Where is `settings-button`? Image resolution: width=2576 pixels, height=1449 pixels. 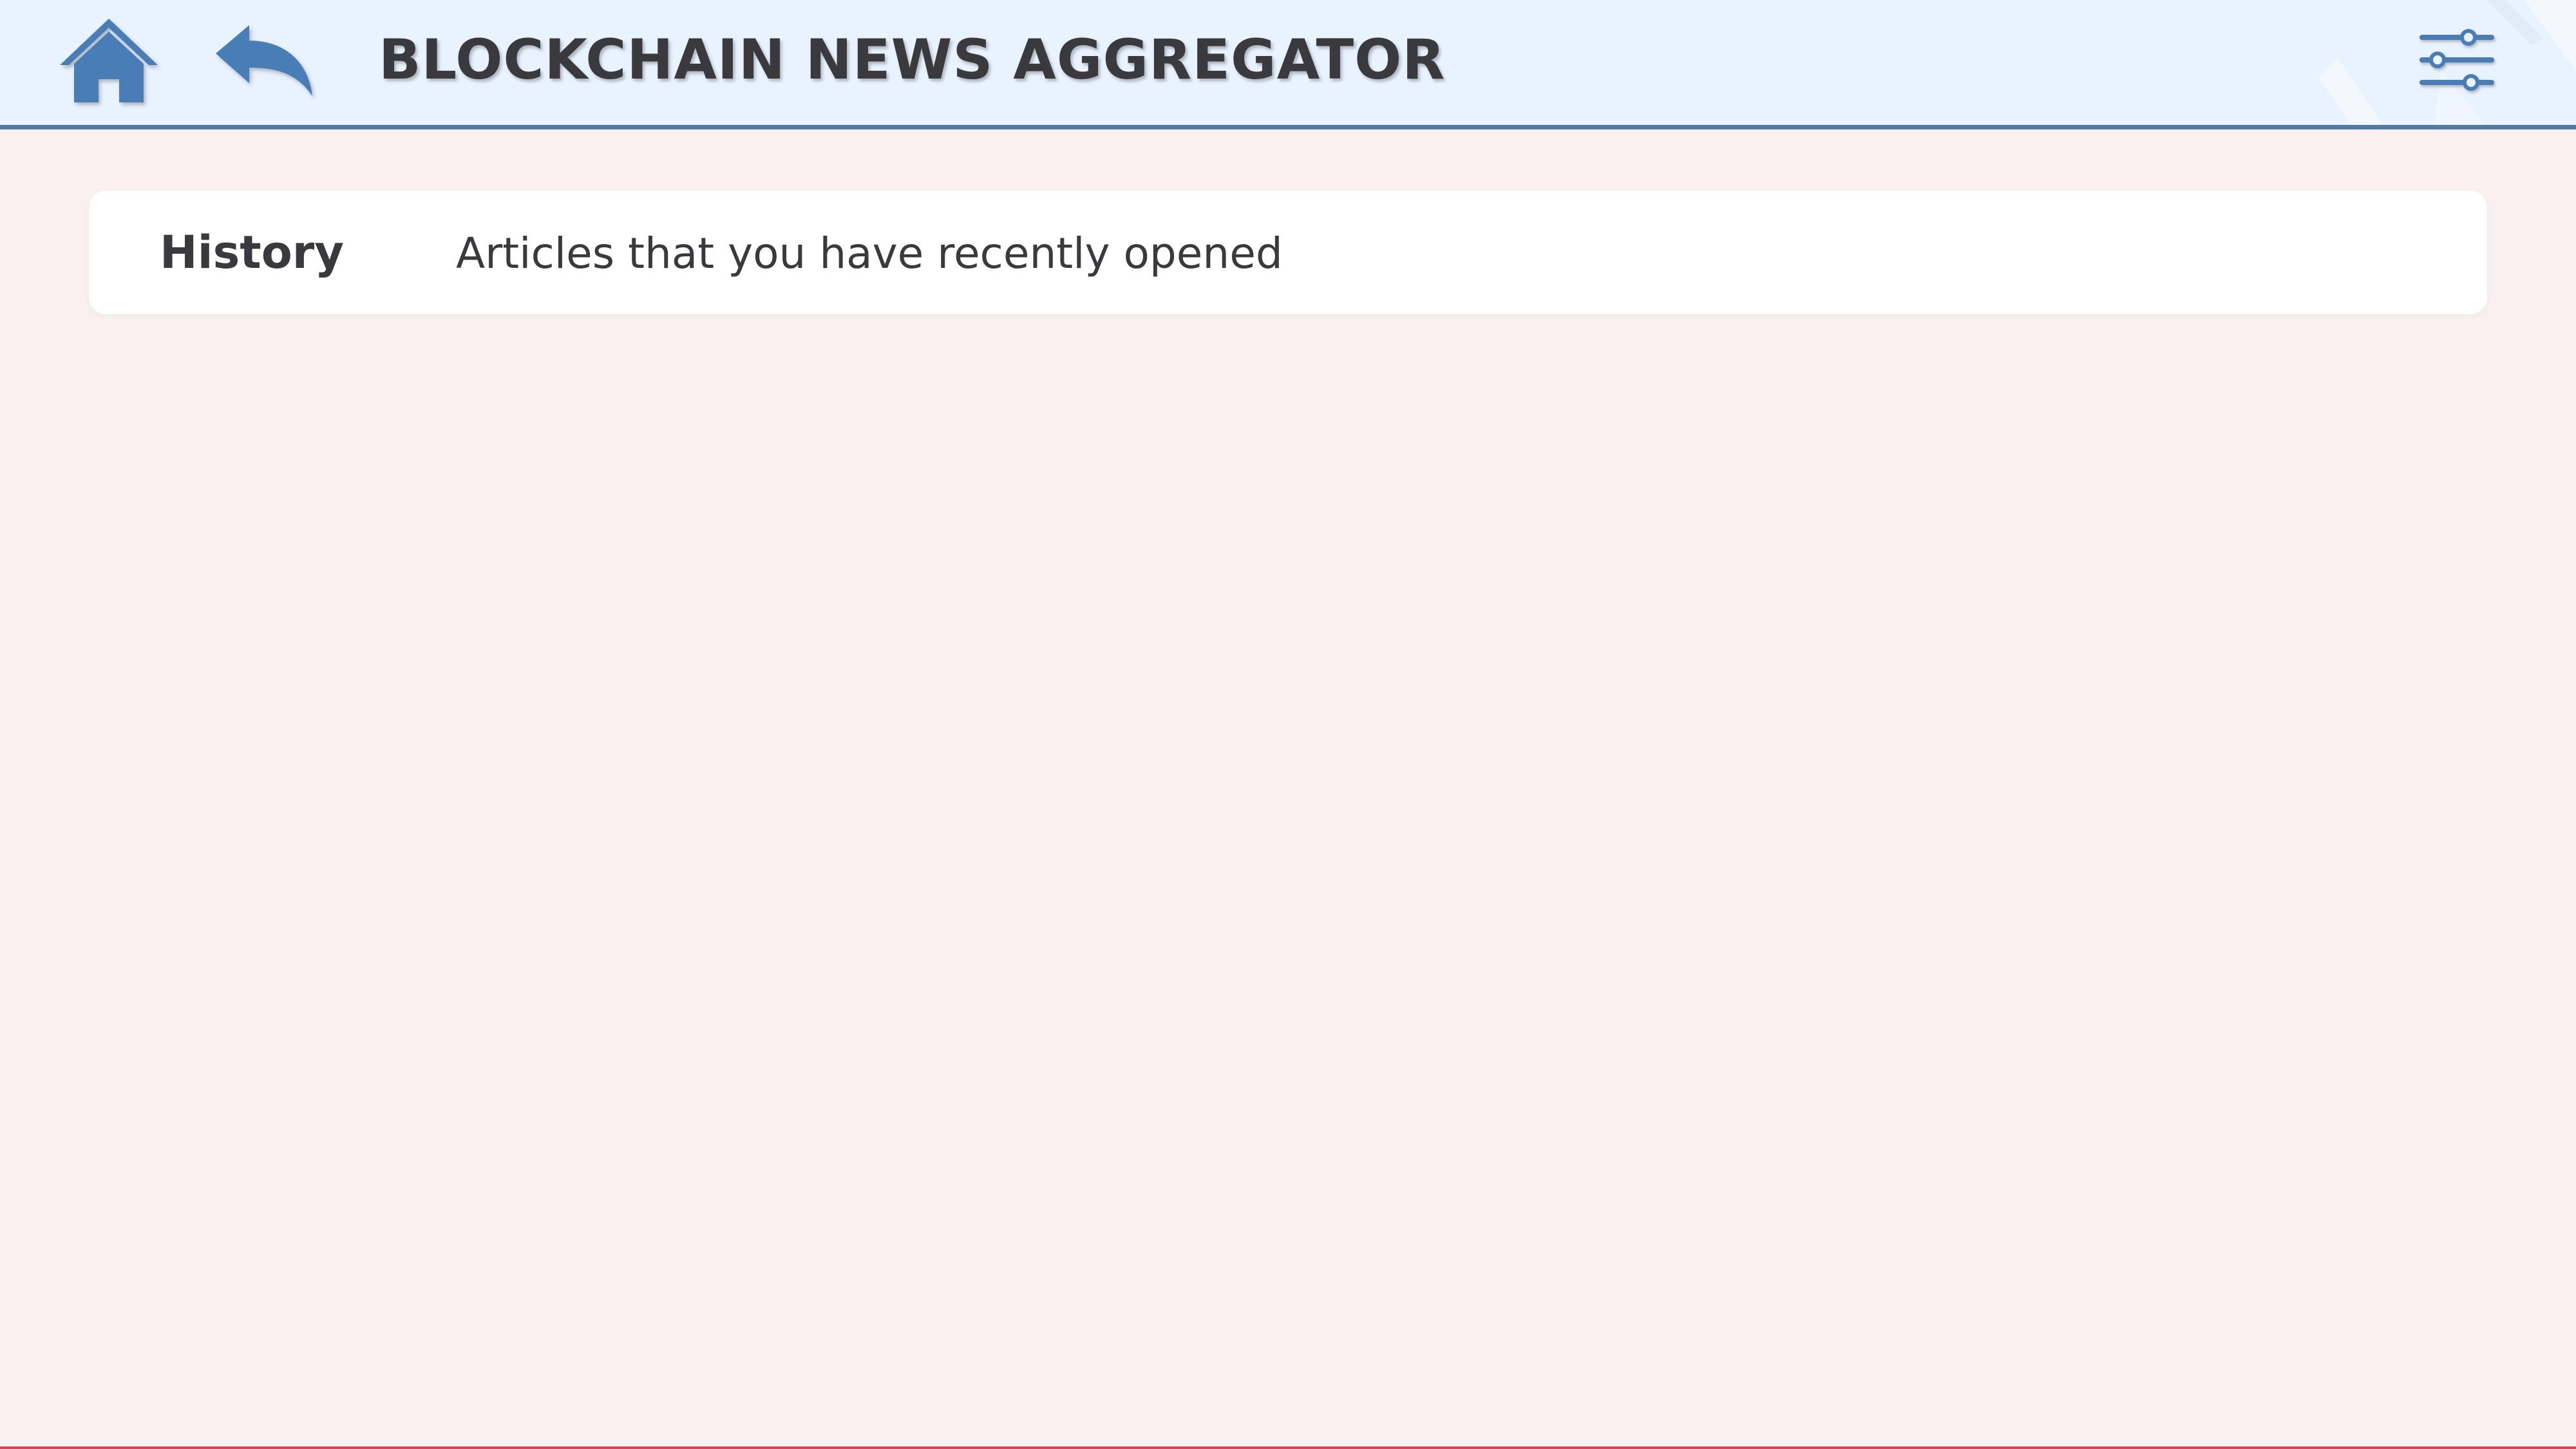 settings-button is located at coordinates (2457, 60).